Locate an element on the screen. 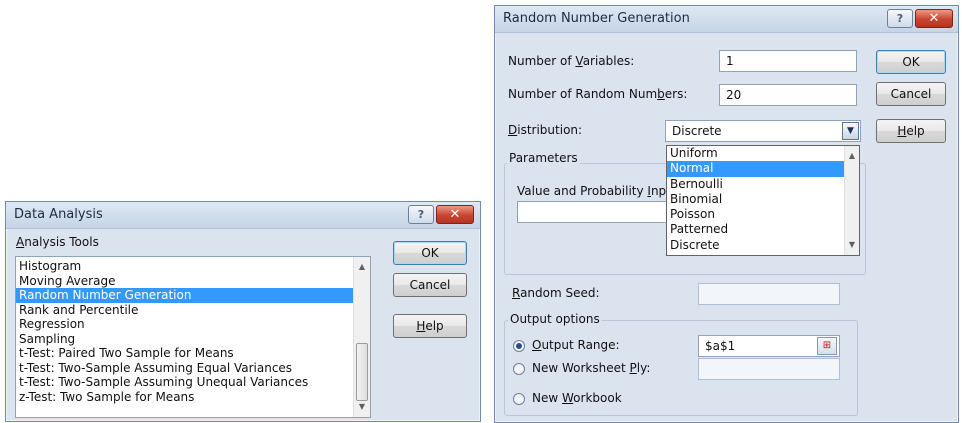 The height and width of the screenshot is (423, 962). analysis-tools-label: Analysis Tools is located at coordinates (57, 242).